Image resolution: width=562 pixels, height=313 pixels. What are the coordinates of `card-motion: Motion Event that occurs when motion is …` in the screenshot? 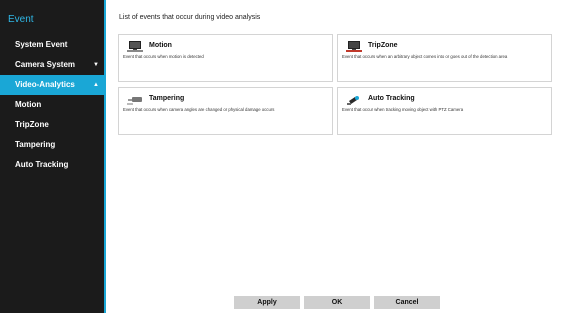 It's located at (225, 58).